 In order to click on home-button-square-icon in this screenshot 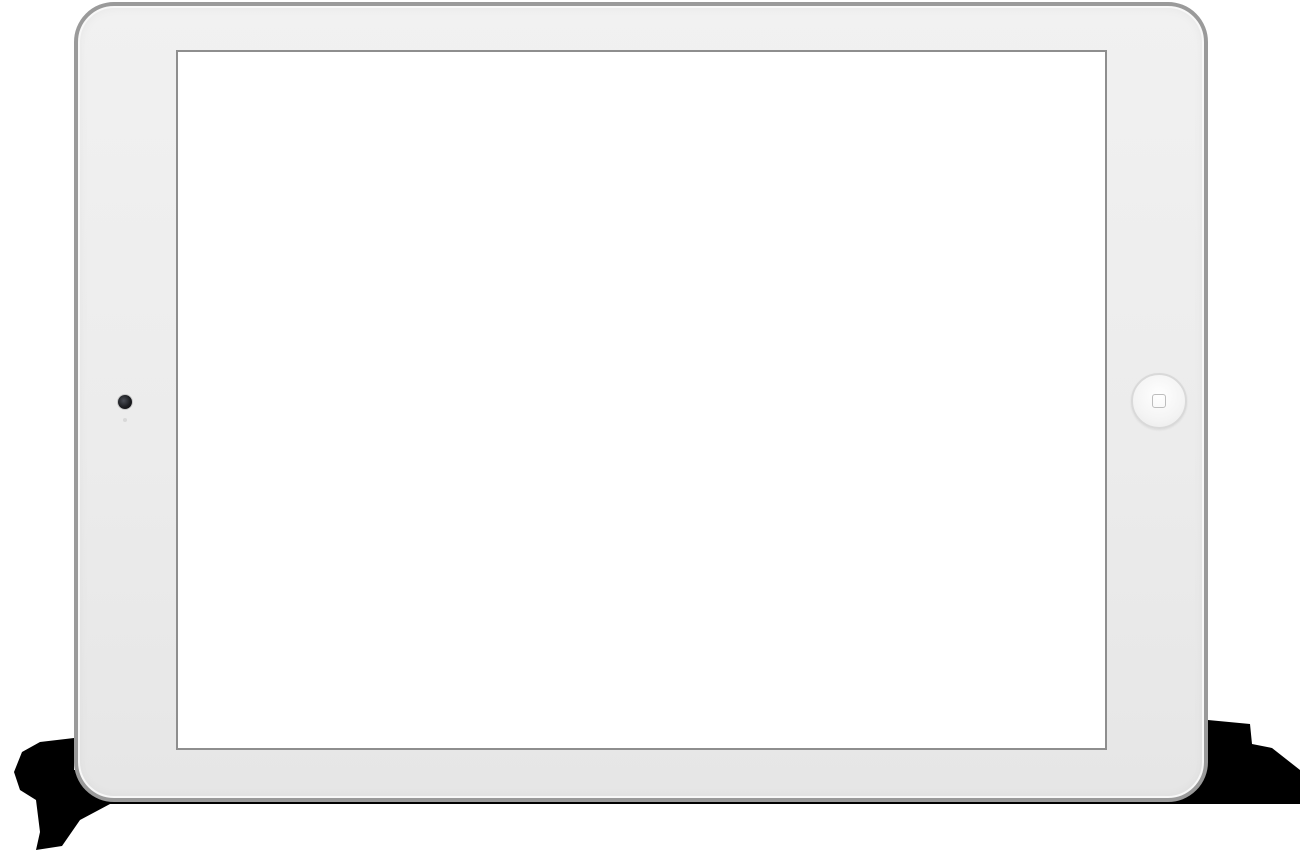, I will do `click(1159, 401)`.